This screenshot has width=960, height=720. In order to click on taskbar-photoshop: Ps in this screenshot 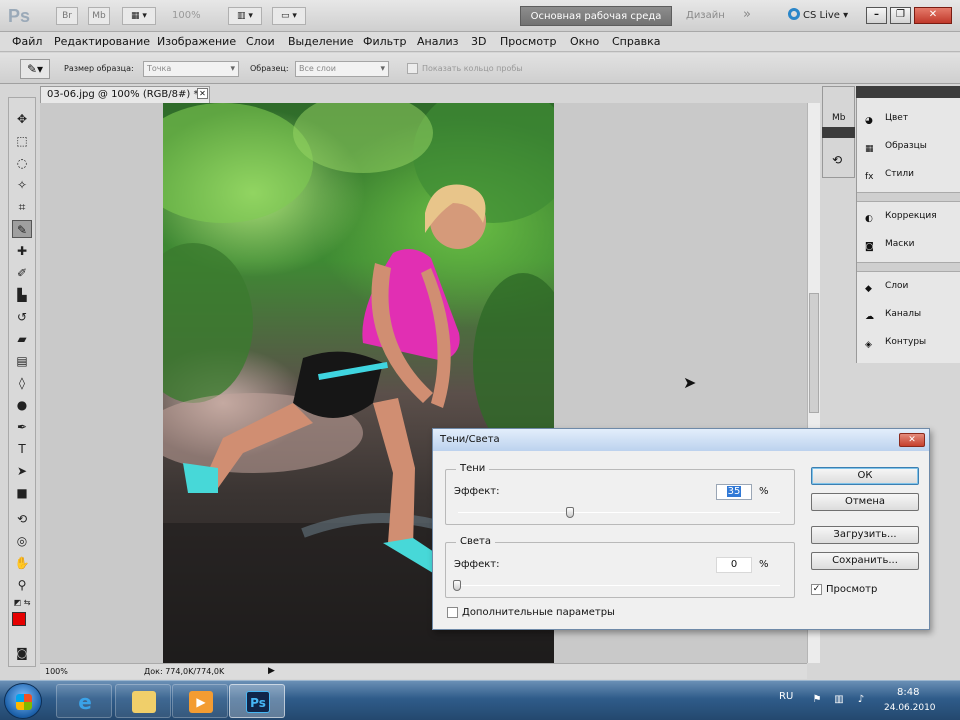, I will do `click(257, 701)`.